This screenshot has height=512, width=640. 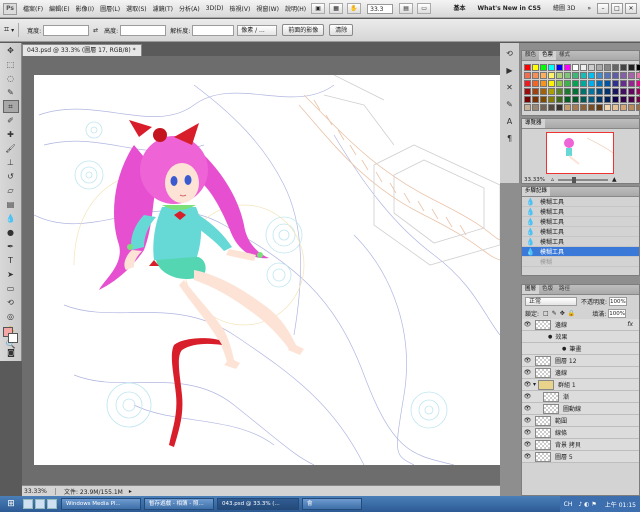 What do you see at coordinates (318, 8) in the screenshot?
I see `bridge-icon: ▣` at bounding box center [318, 8].